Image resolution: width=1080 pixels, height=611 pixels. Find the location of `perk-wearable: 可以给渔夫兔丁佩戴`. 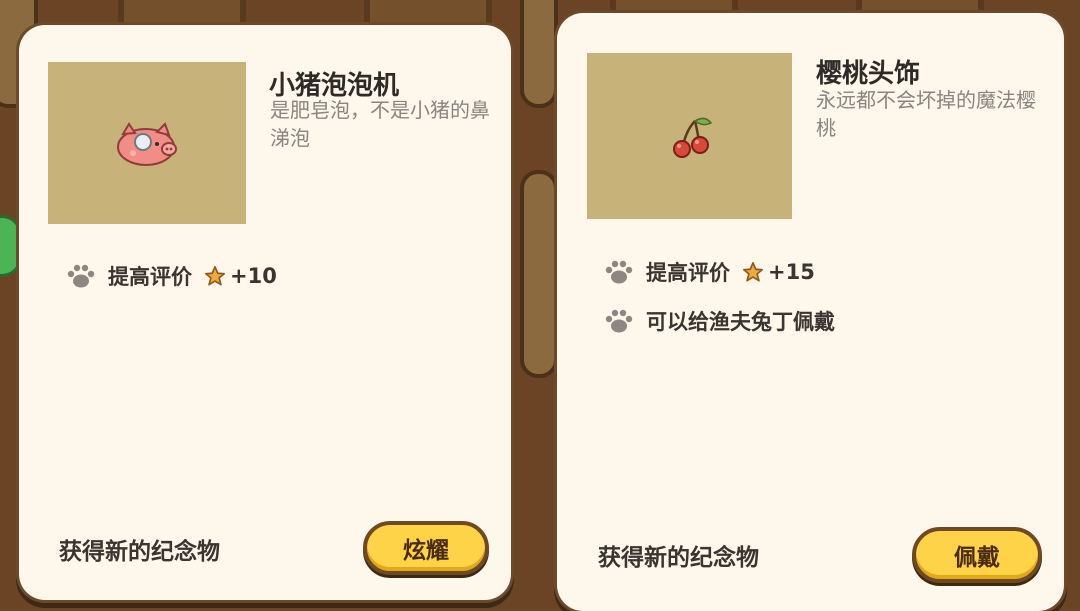

perk-wearable: 可以给渔夫兔丁佩戴 is located at coordinates (720, 321).